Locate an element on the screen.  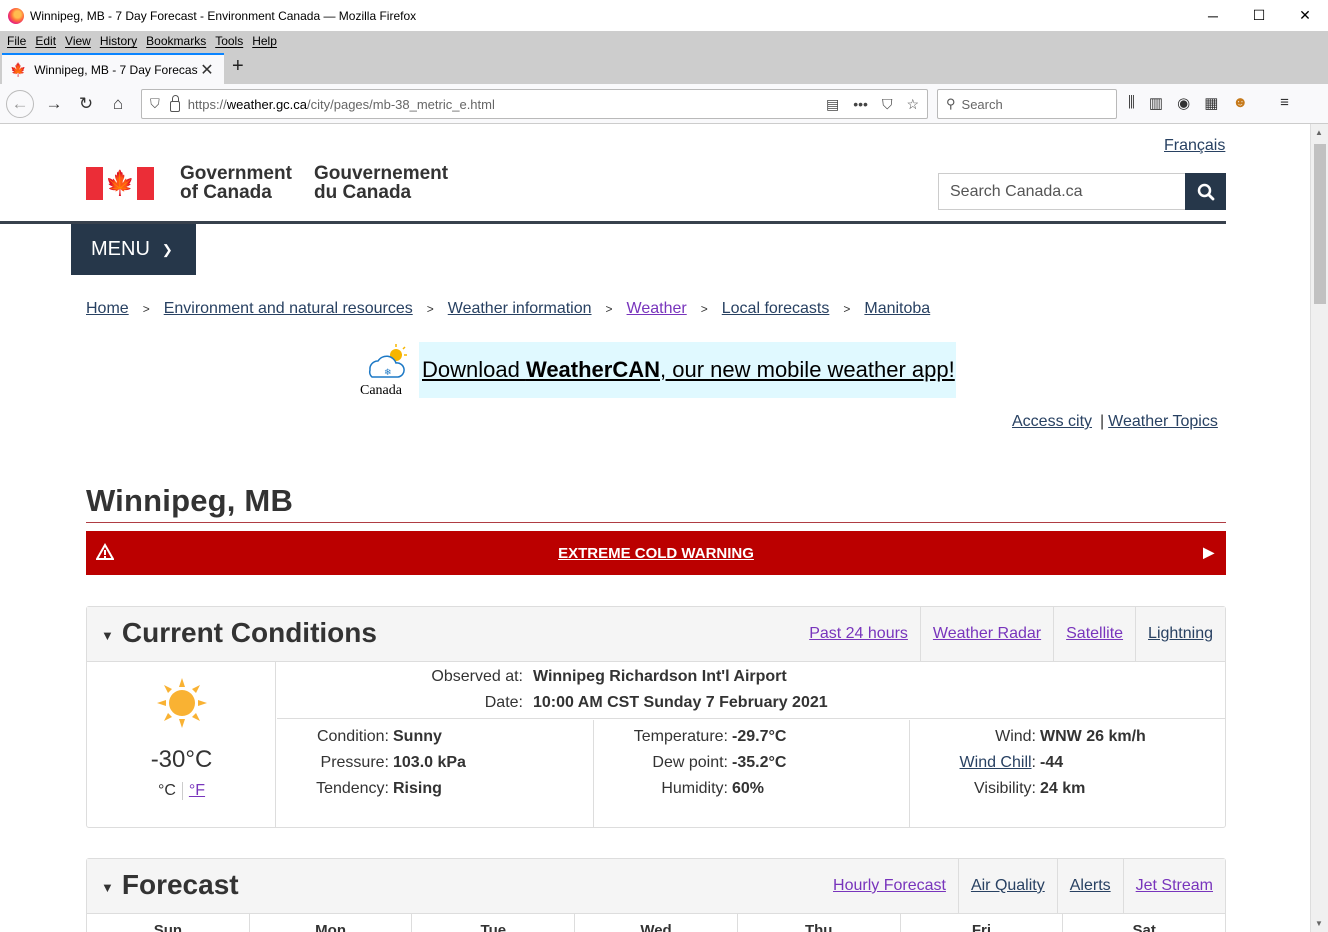
browser-search-box: ⚲ Search is located at coordinates (1027, 104).